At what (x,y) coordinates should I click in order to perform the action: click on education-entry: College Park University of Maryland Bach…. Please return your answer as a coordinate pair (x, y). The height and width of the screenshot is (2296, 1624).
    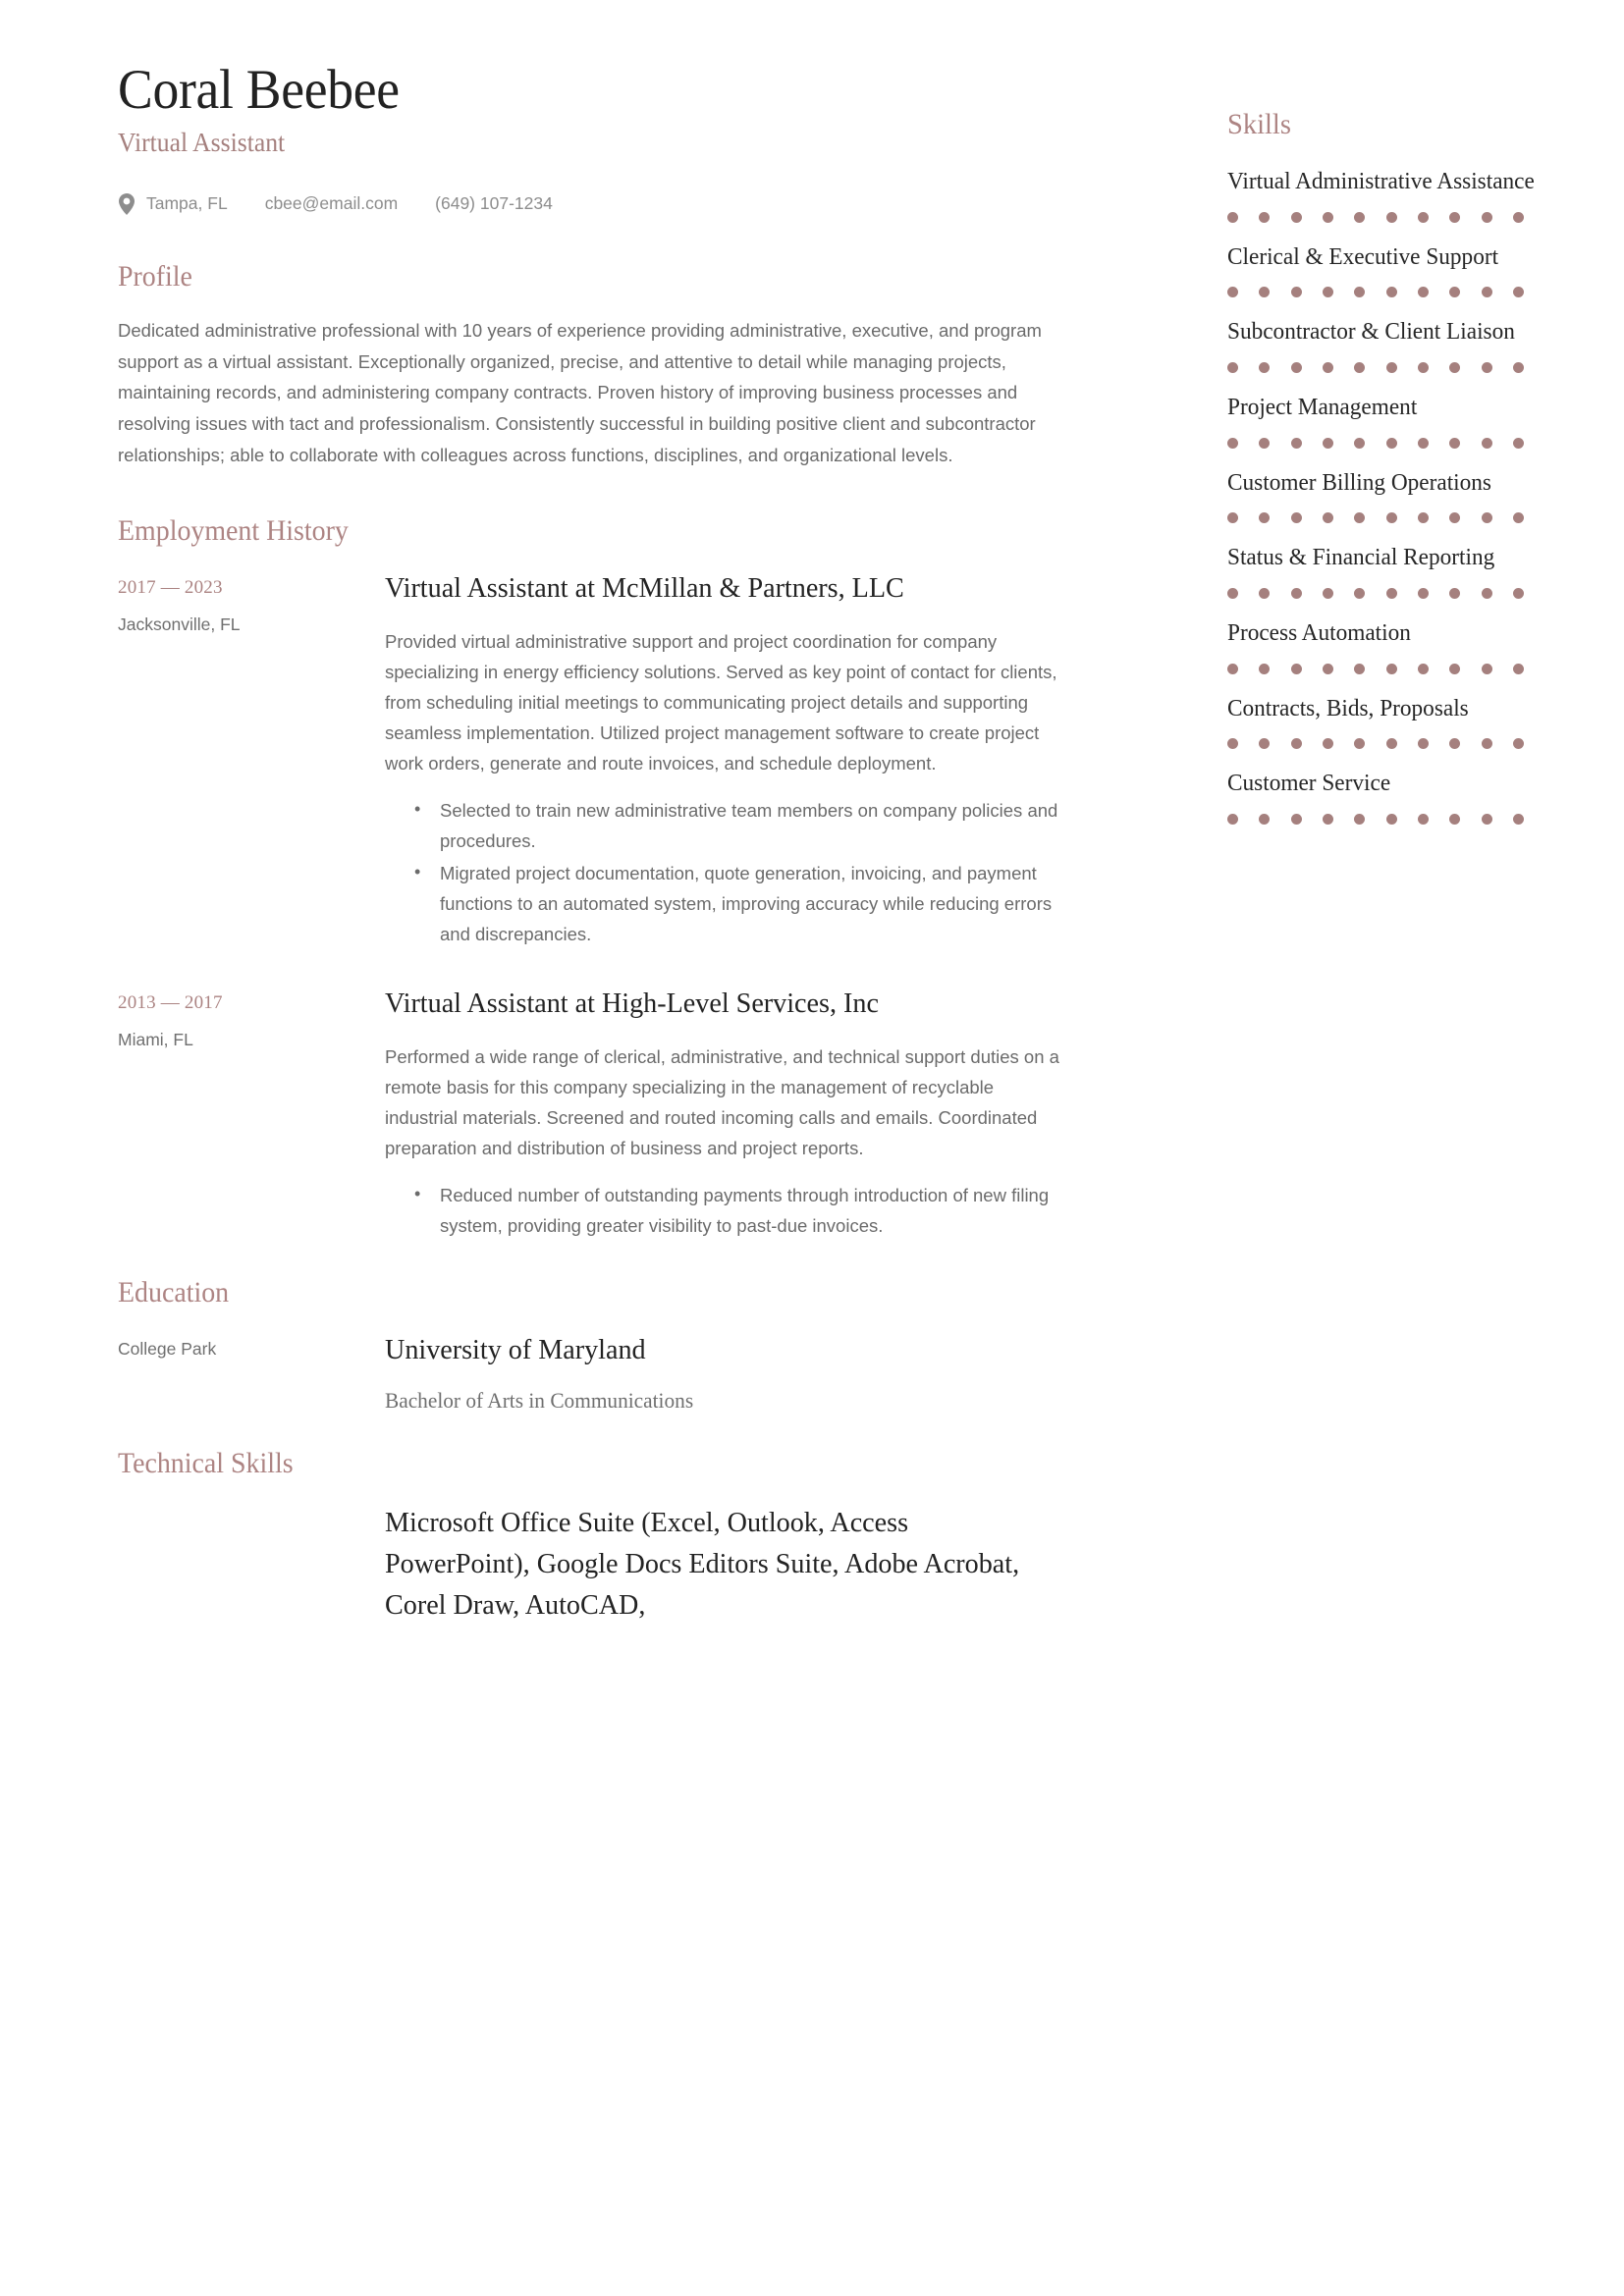
    Looking at the image, I should click on (609, 1372).